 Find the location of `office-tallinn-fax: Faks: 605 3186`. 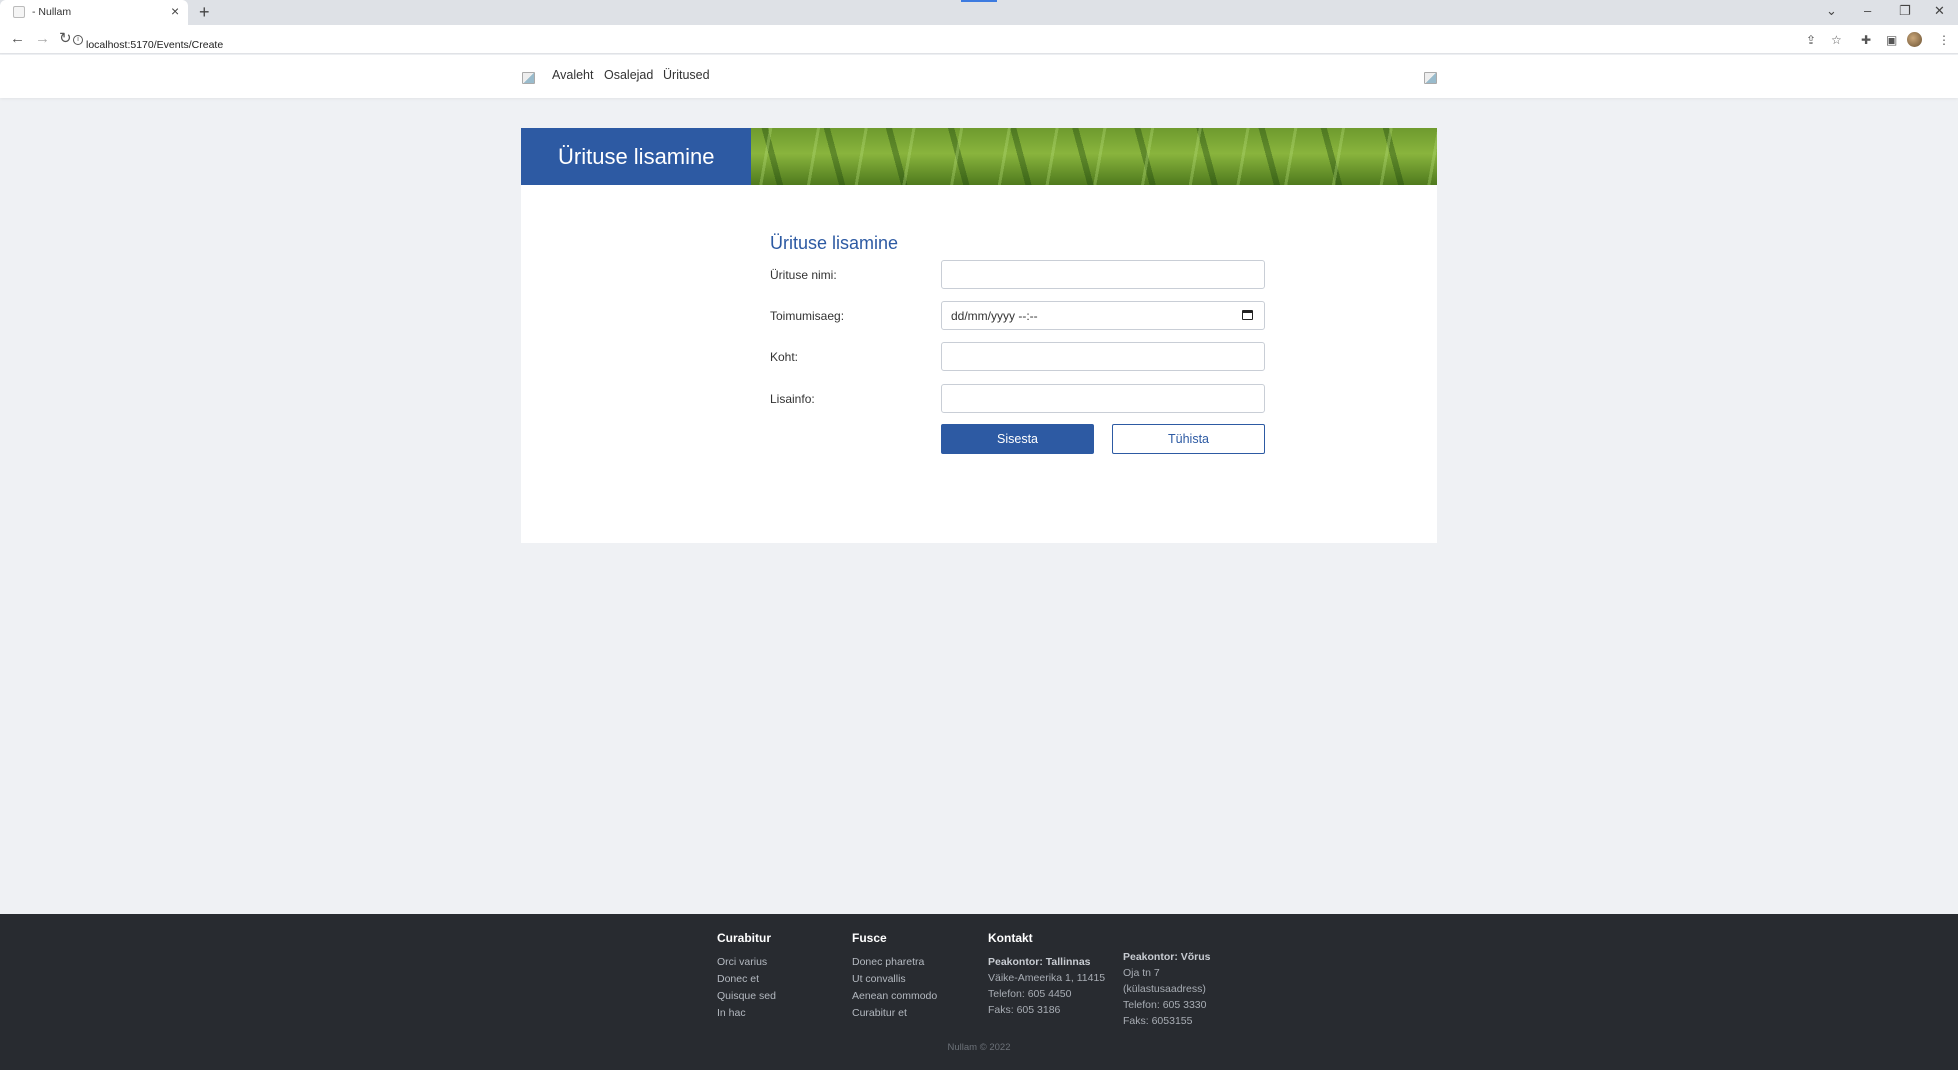

office-tallinn-fax: Faks: 605 3186 is located at coordinates (1024, 1010).